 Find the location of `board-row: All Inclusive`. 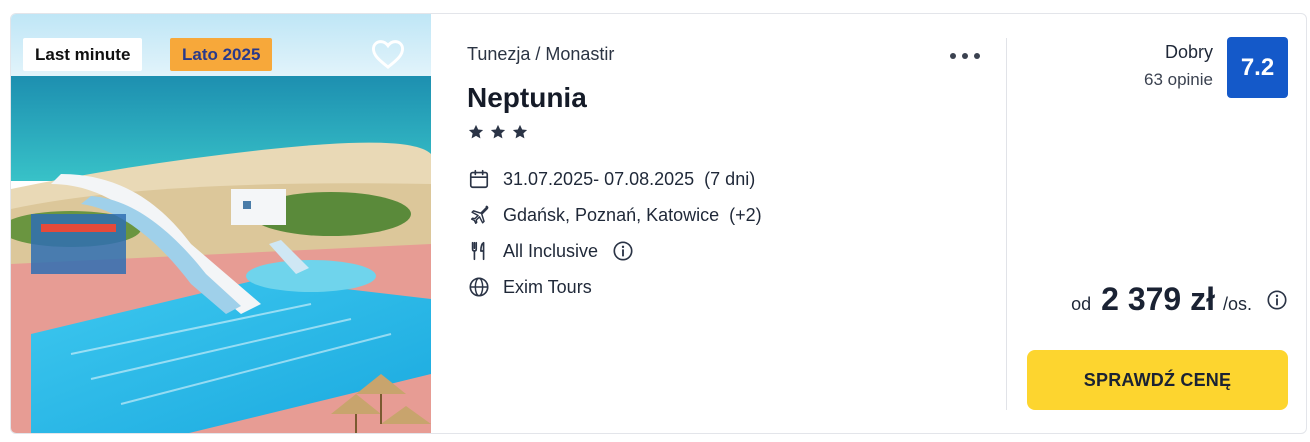

board-row: All Inclusive is located at coordinates (550, 251).